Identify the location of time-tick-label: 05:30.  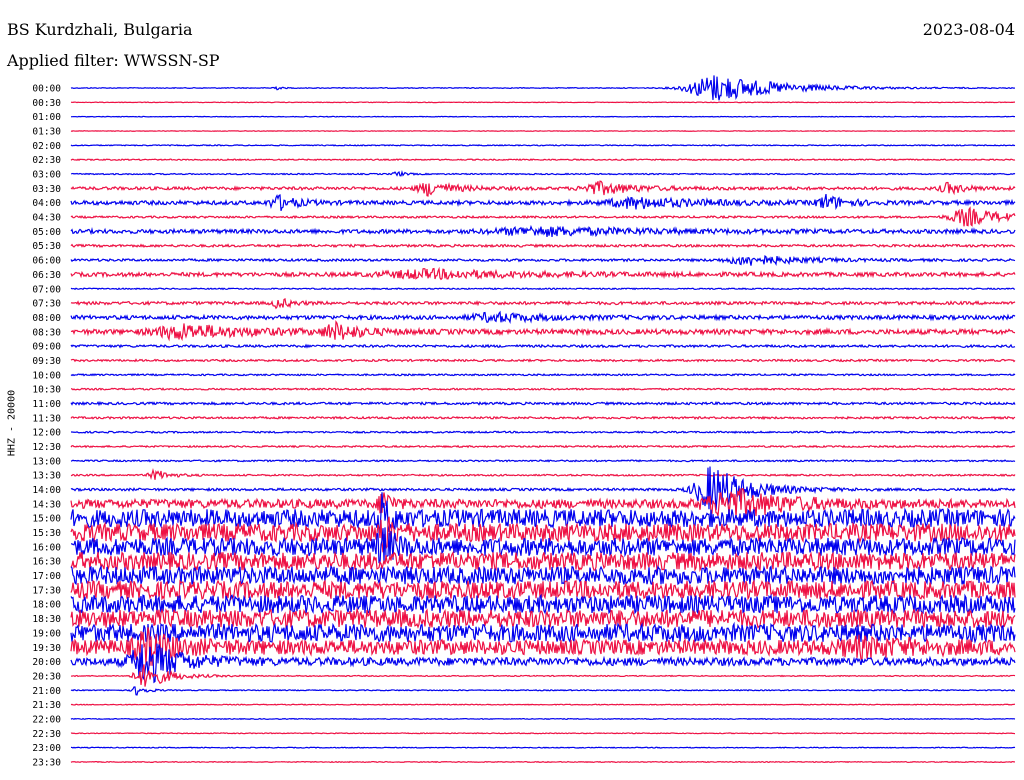
(46, 246).